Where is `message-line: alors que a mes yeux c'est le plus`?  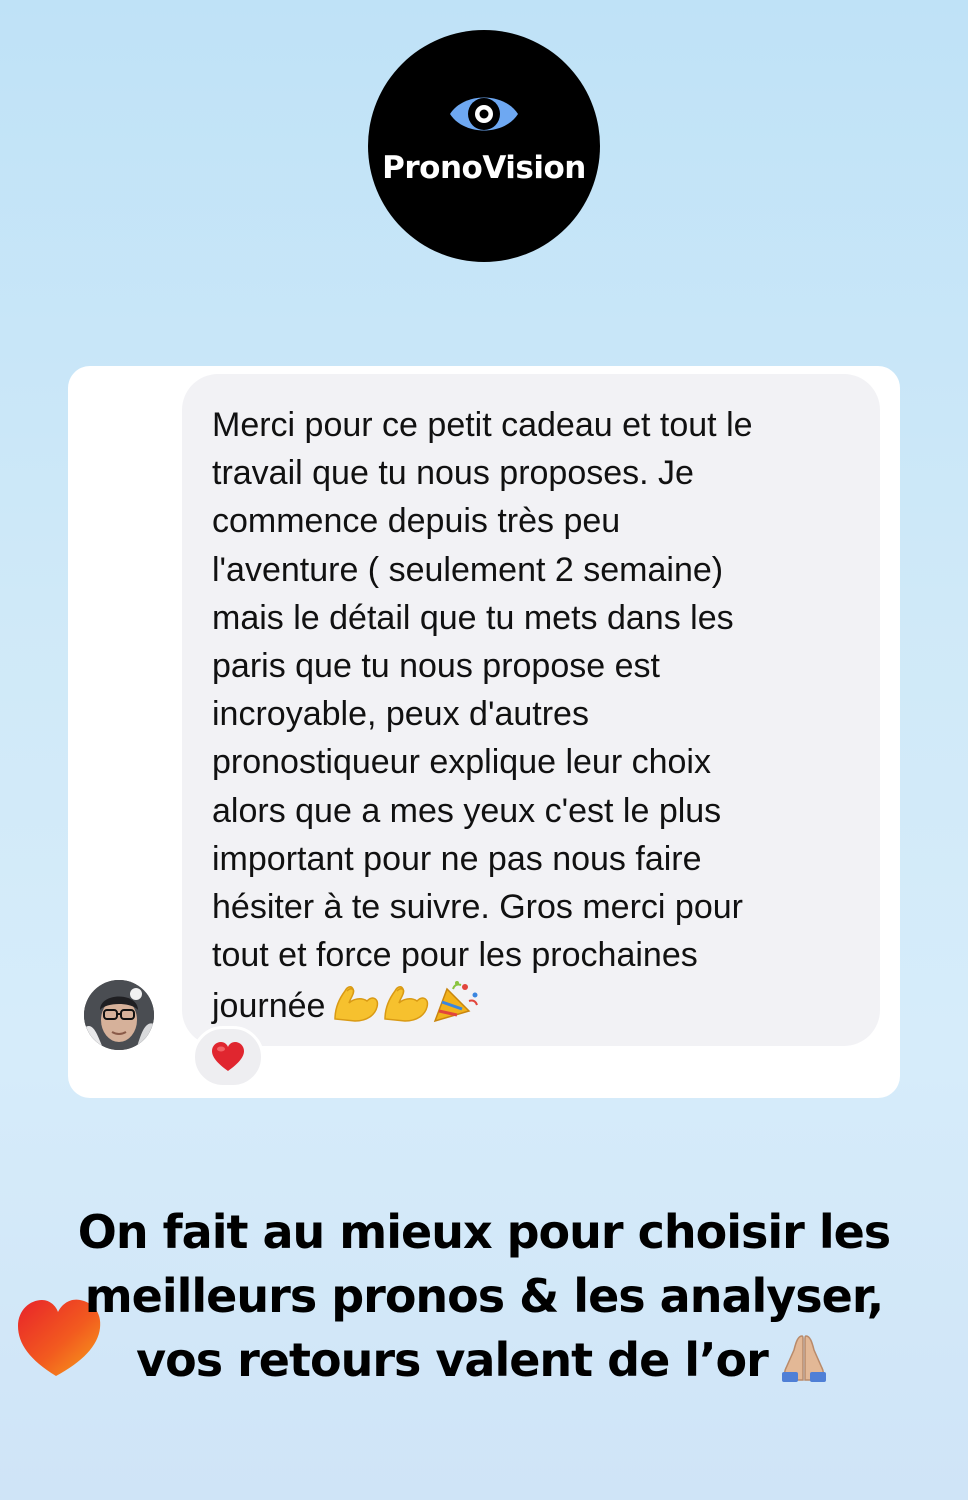 message-line: alors que a mes yeux c'est le plus is located at coordinates (467, 810).